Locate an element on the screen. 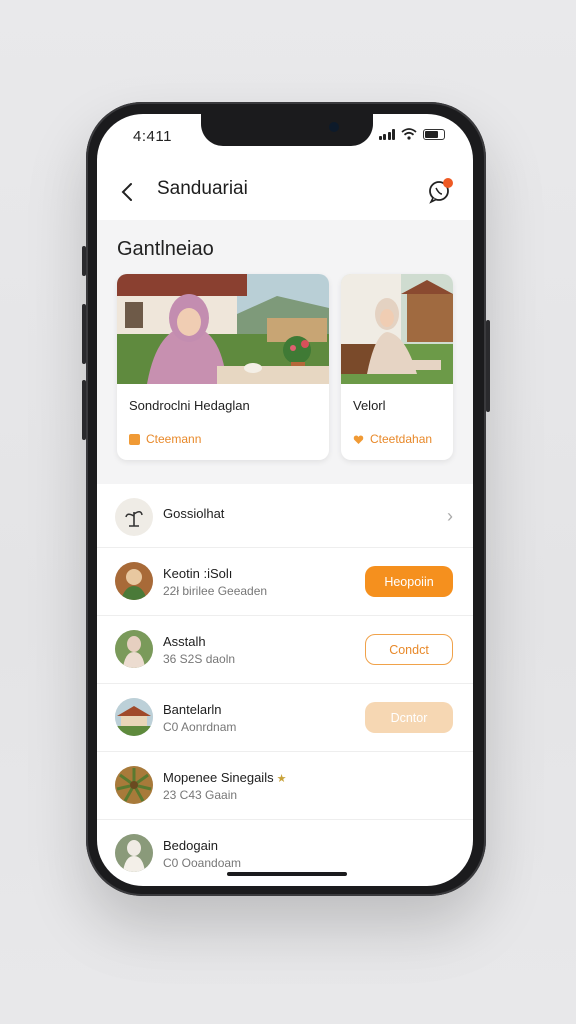 Image resolution: width=576 pixels, height=1024 pixels. list-item-name: Bedogain is located at coordinates (190, 845).